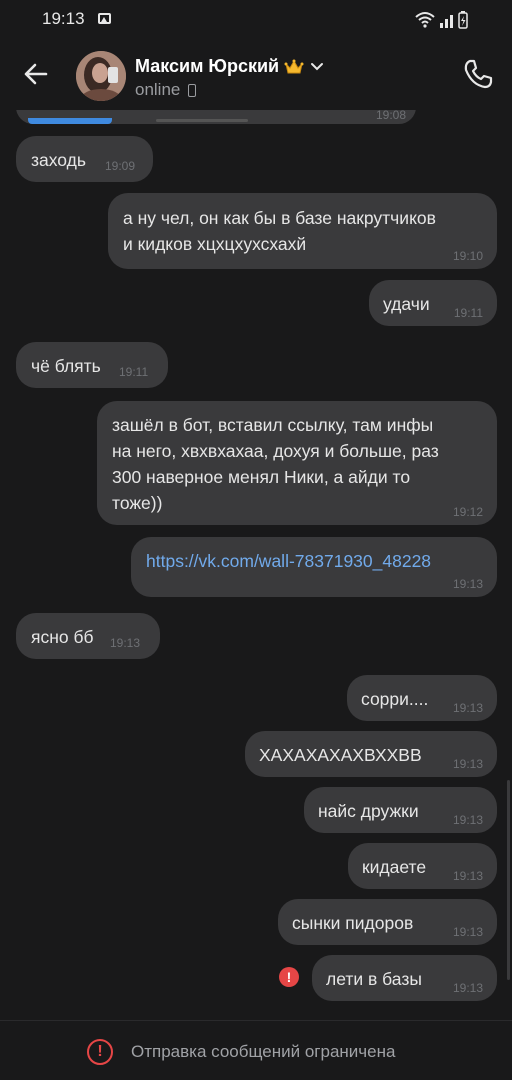 This screenshot has width=512, height=1080. Describe the element at coordinates (353, 923) in the screenshot. I see `message-text: сынки пидоров` at that location.